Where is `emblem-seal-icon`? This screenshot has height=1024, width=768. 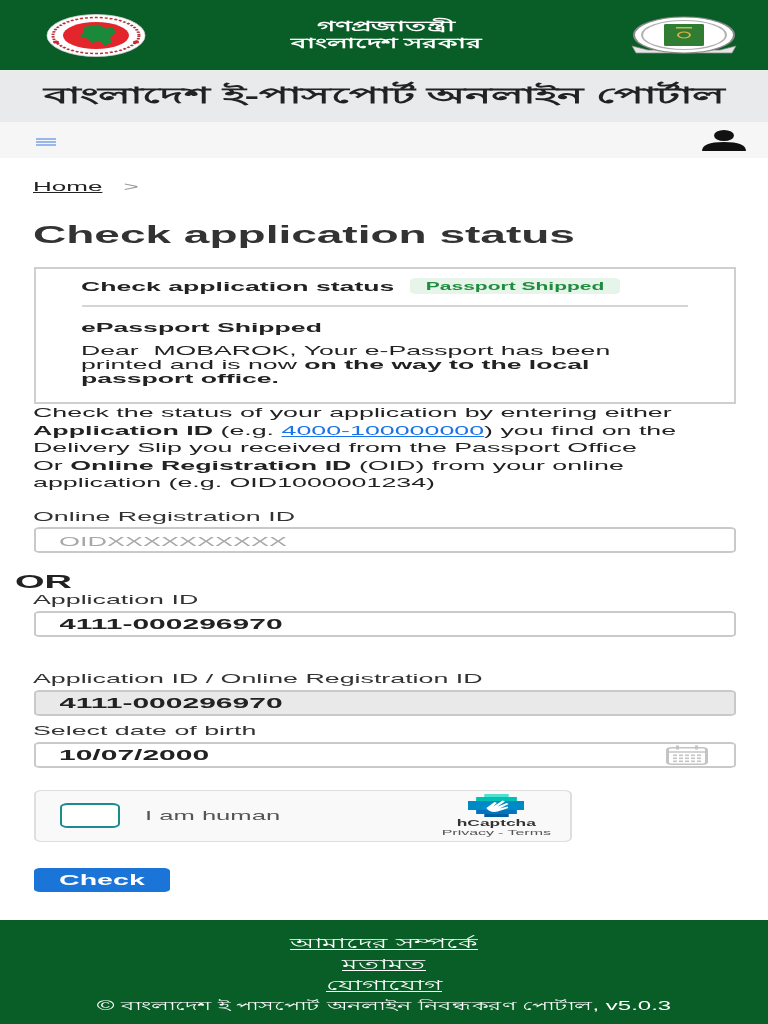 emblem-seal-icon is located at coordinates (95, 35).